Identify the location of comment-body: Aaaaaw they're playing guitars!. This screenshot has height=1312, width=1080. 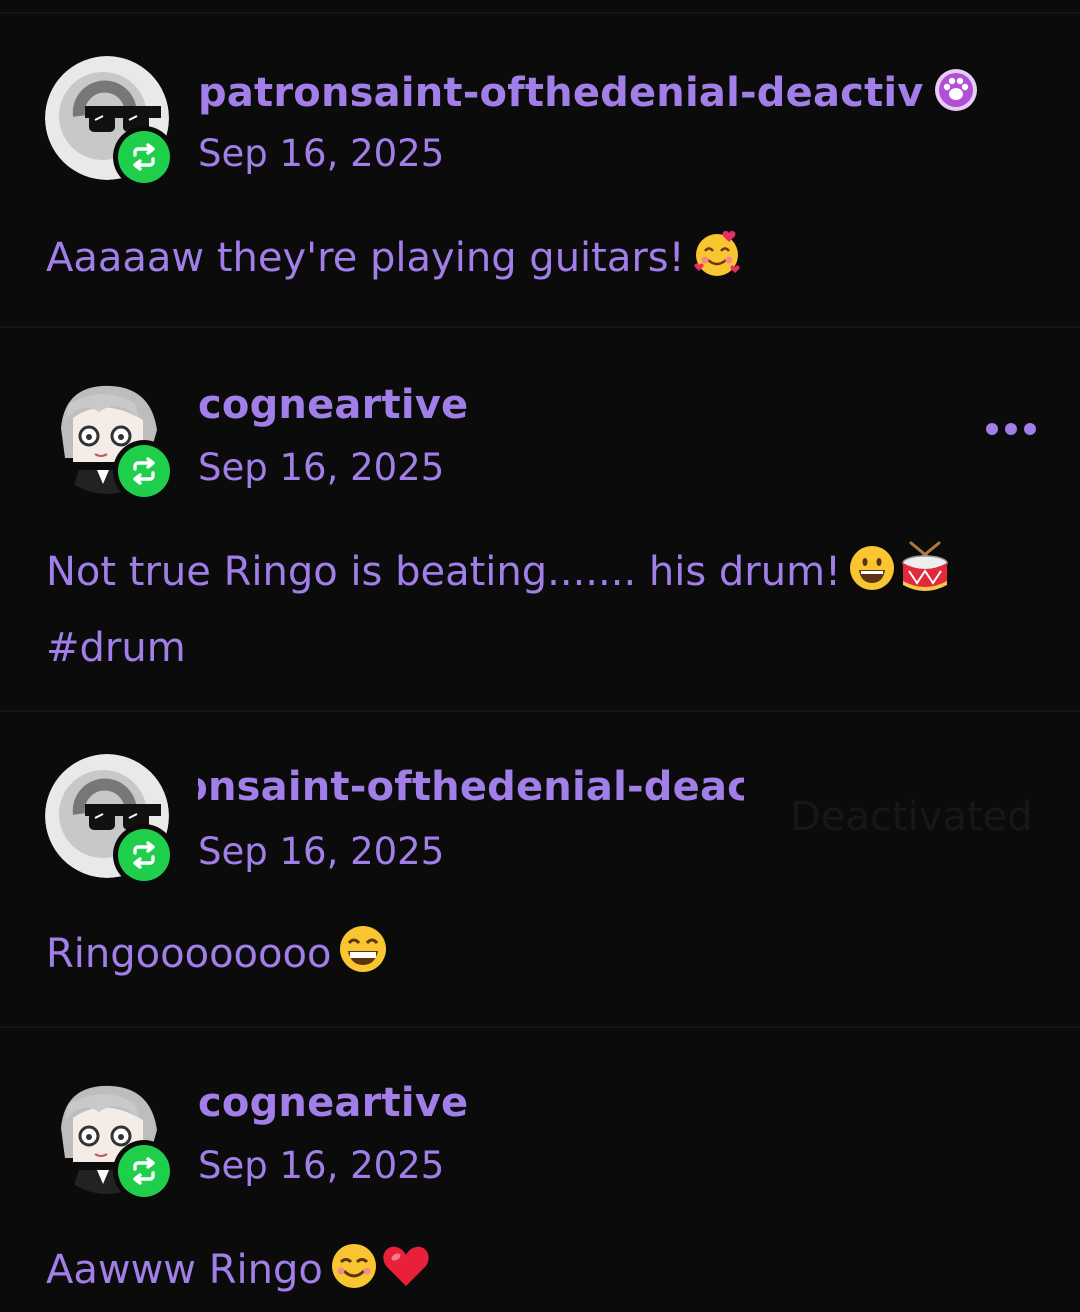
(394, 262).